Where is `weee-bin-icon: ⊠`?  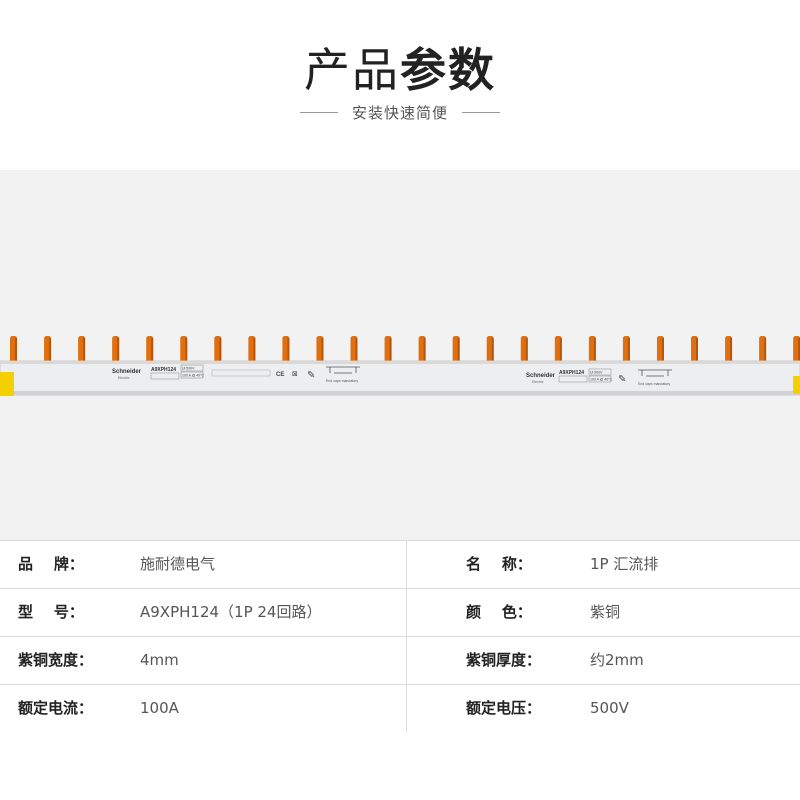 weee-bin-icon: ⊠ is located at coordinates (295, 374).